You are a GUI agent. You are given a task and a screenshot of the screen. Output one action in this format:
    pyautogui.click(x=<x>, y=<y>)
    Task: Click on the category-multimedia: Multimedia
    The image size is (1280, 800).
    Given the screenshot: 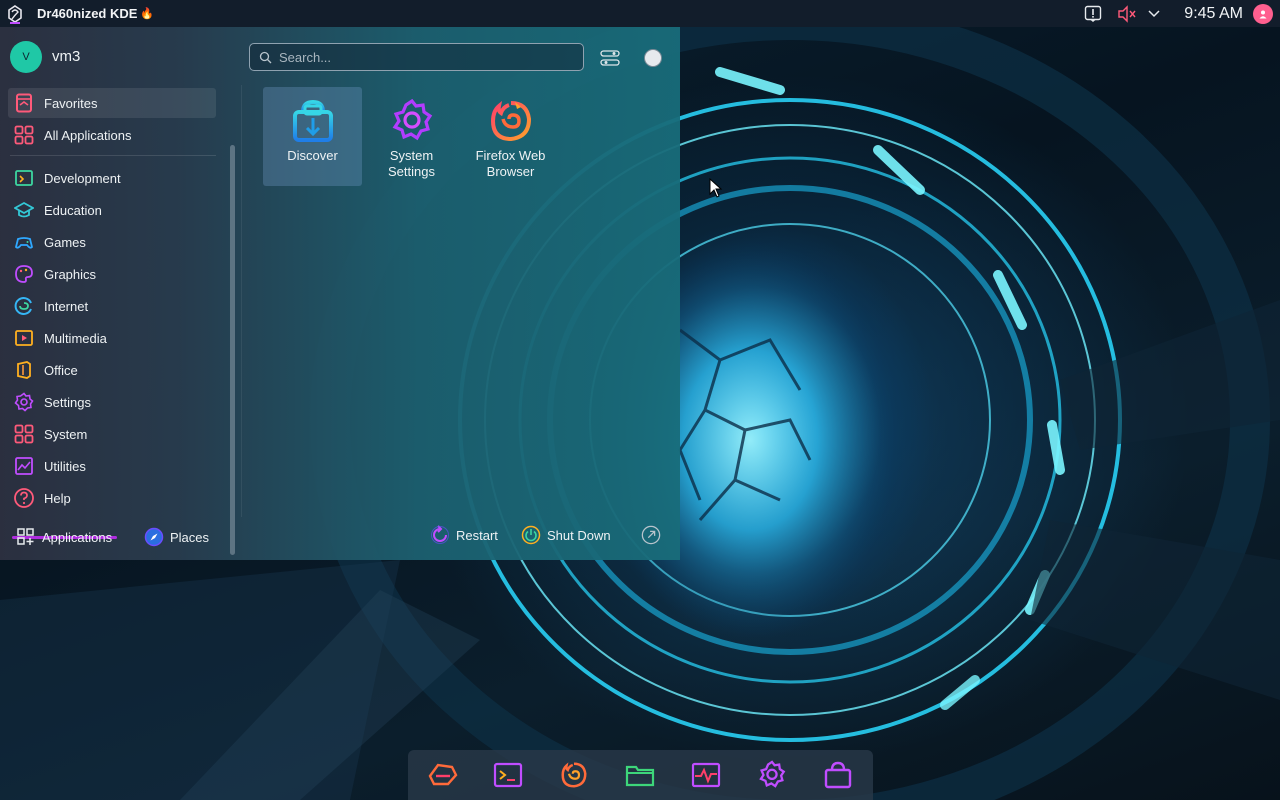 What is the action you would take?
    pyautogui.click(x=112, y=338)
    